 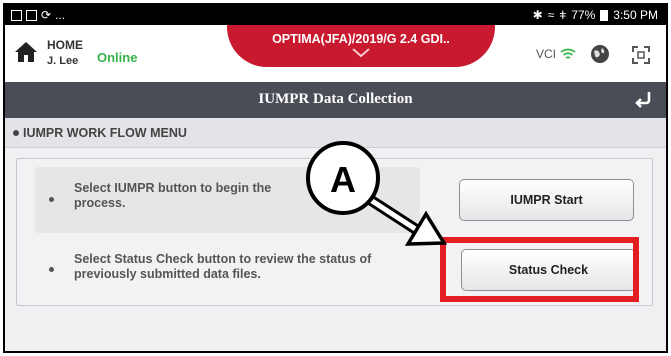 I want to click on status-check-highlight, so click(x=539, y=269).